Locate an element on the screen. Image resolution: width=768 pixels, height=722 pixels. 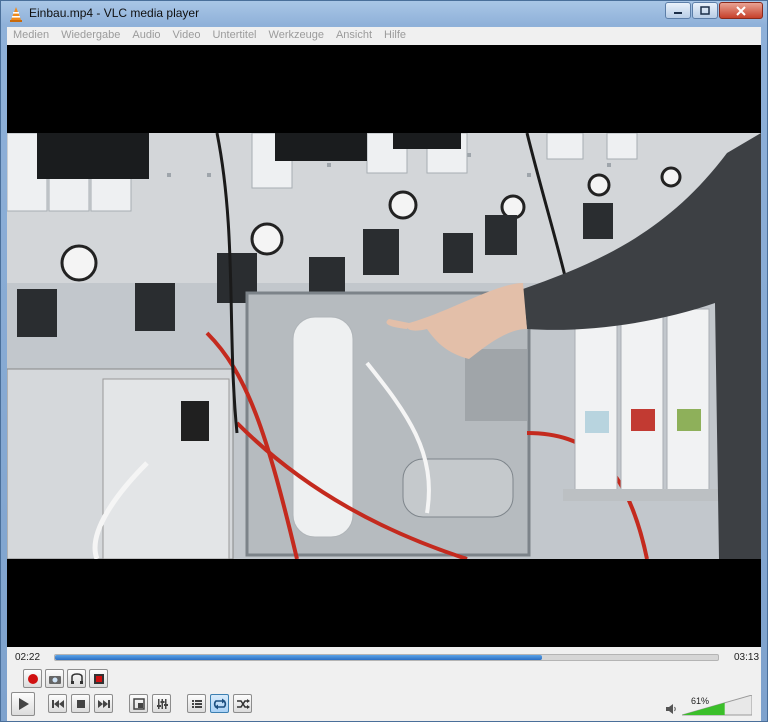
seek-slider is located at coordinates (386, 657).